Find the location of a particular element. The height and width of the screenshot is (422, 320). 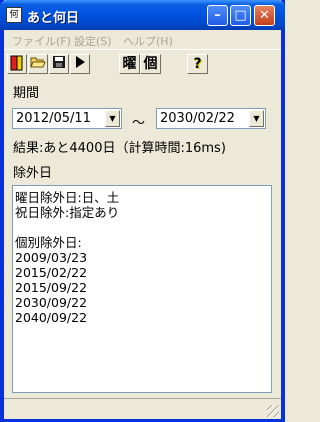

period-label: 期間 is located at coordinates (26, 93).